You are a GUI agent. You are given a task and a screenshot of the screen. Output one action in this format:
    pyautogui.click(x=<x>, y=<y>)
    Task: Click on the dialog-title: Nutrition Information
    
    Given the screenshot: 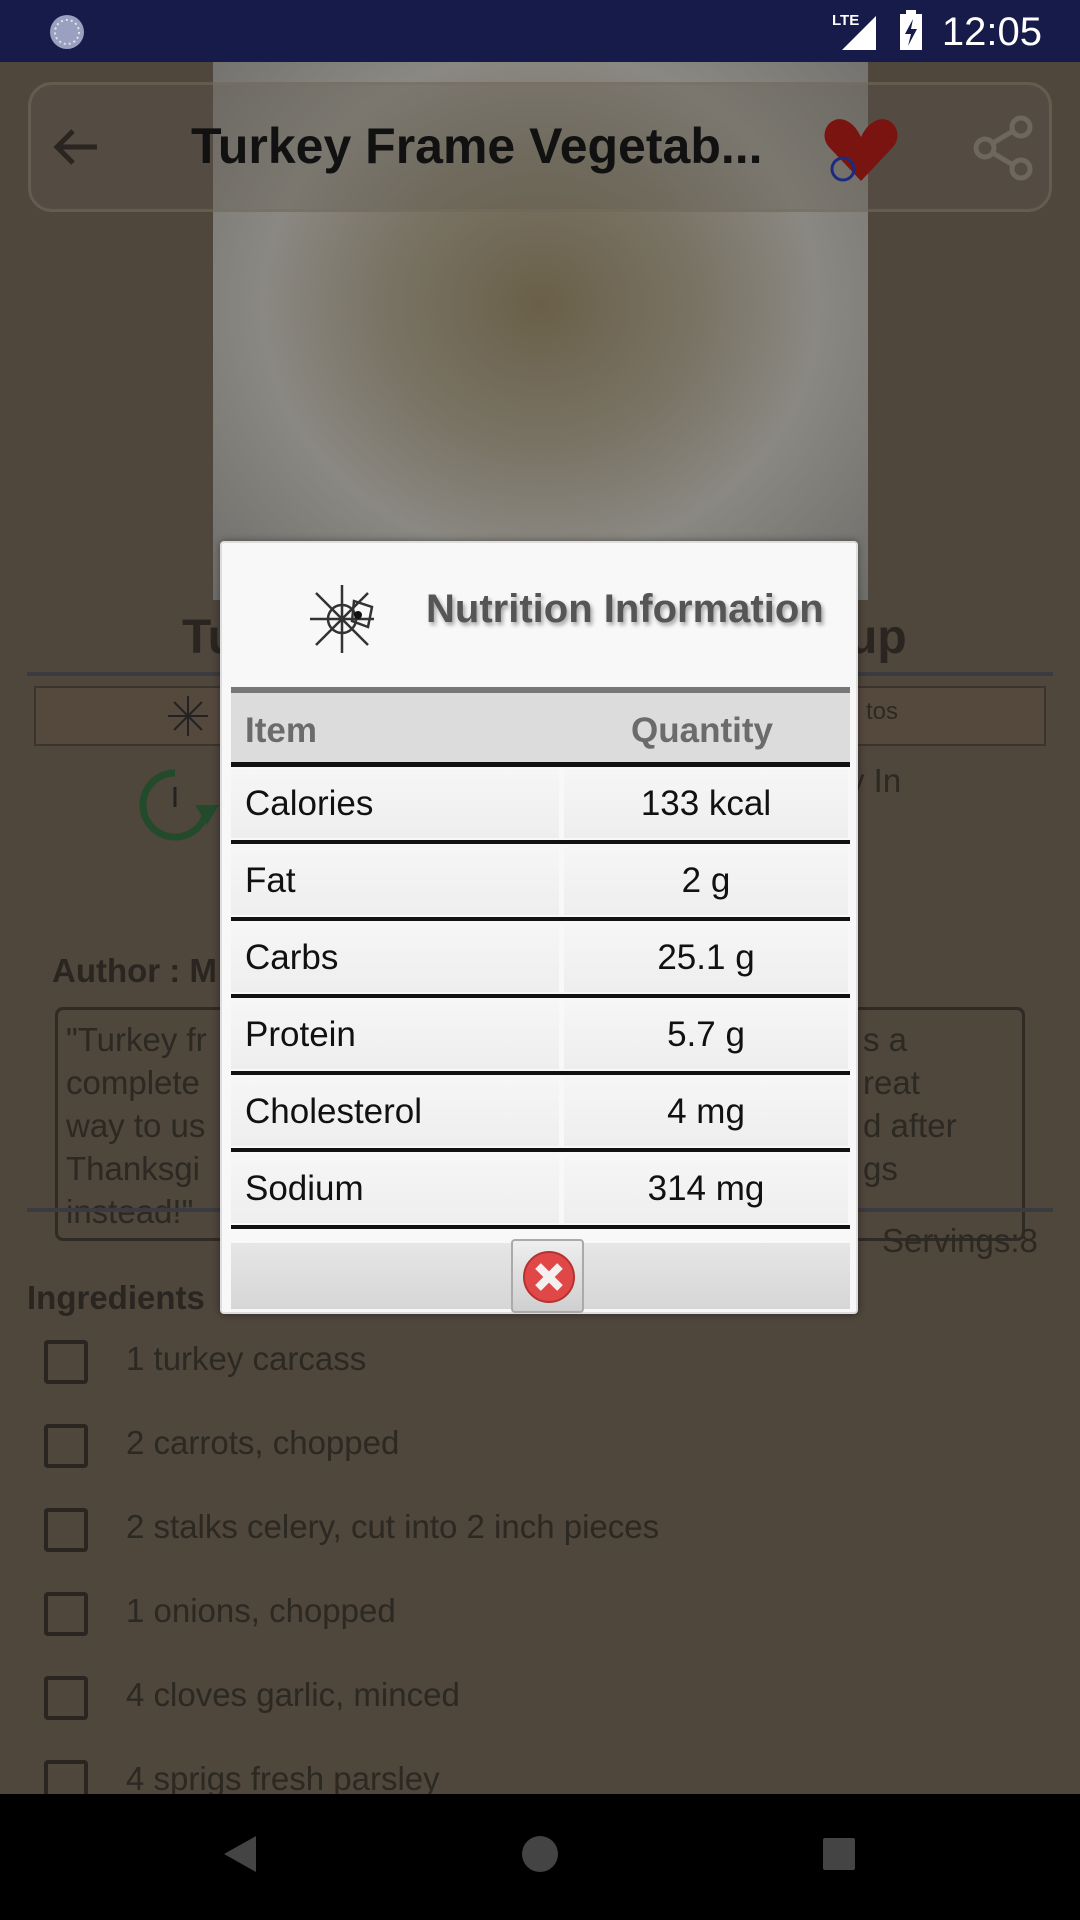 What is the action you would take?
    pyautogui.click(x=625, y=609)
    